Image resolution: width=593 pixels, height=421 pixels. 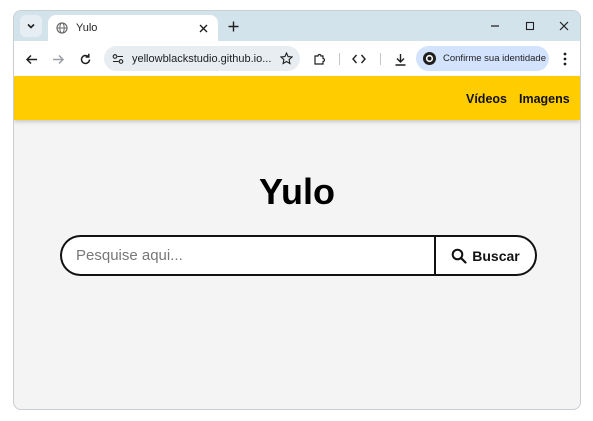 What do you see at coordinates (62, 28) in the screenshot?
I see `globe-icon` at bounding box center [62, 28].